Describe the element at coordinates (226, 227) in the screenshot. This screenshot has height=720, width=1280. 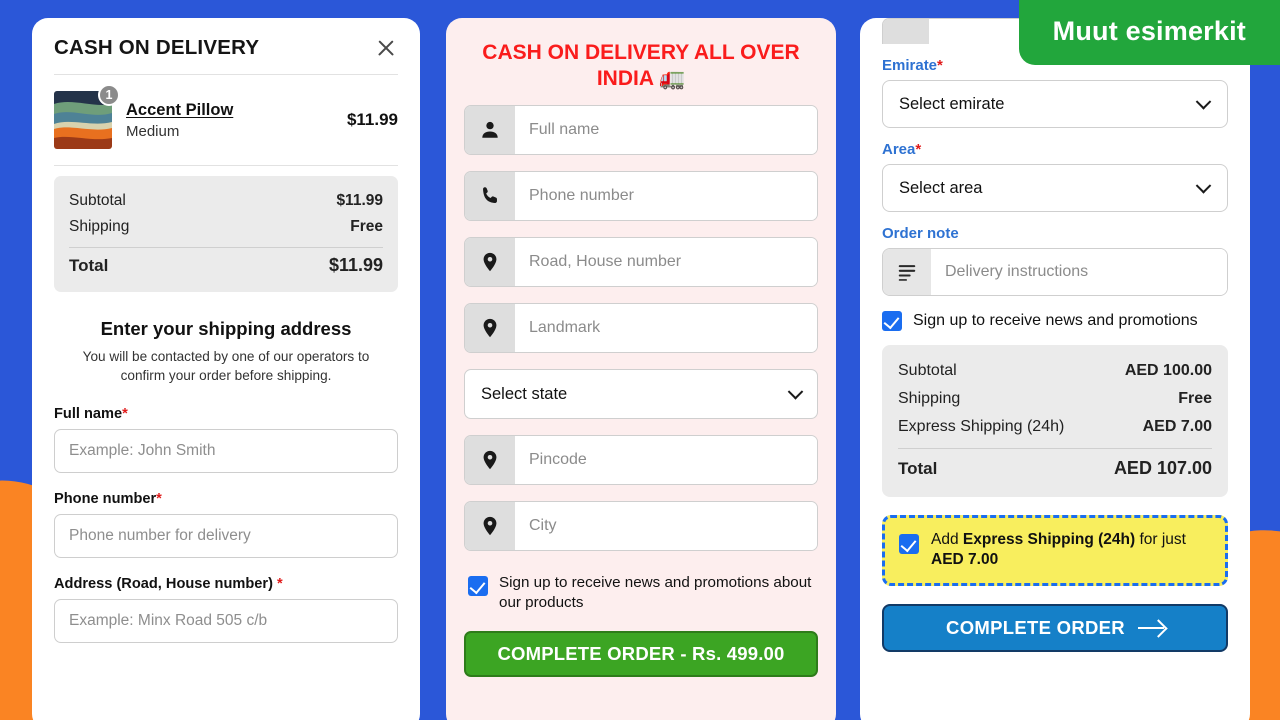
I see `summary-row: Shipping Free` at that location.